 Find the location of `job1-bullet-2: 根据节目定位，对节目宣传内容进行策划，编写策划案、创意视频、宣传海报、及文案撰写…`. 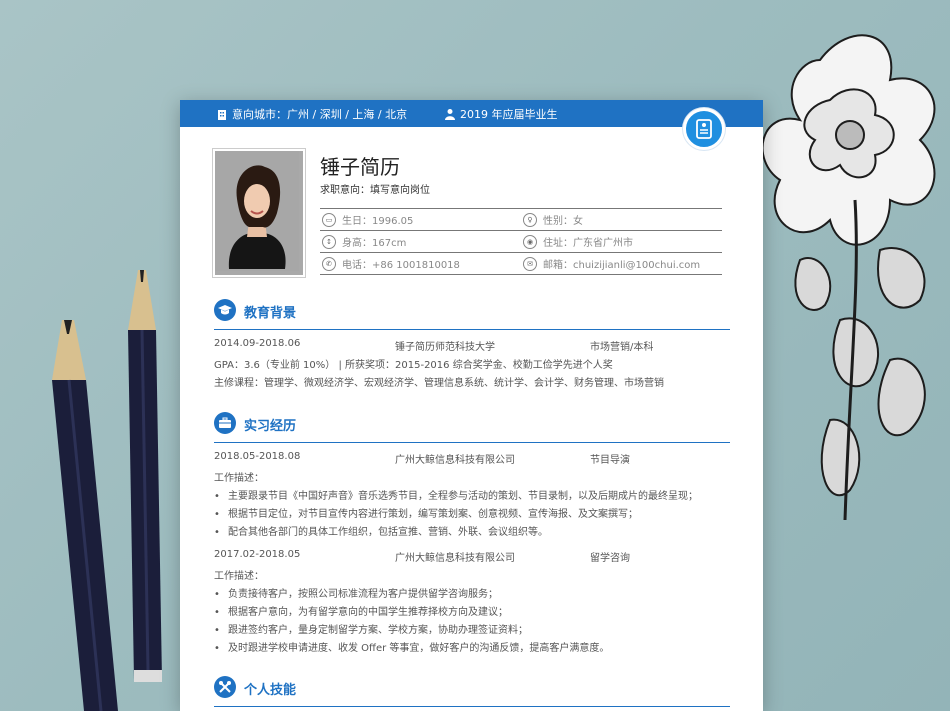

job1-bullet-2: 根据节目定位，对节目宣传内容进行策划，编写策划案、创意视频、宣传海报、及文案撰写… is located at coordinates (426, 512).